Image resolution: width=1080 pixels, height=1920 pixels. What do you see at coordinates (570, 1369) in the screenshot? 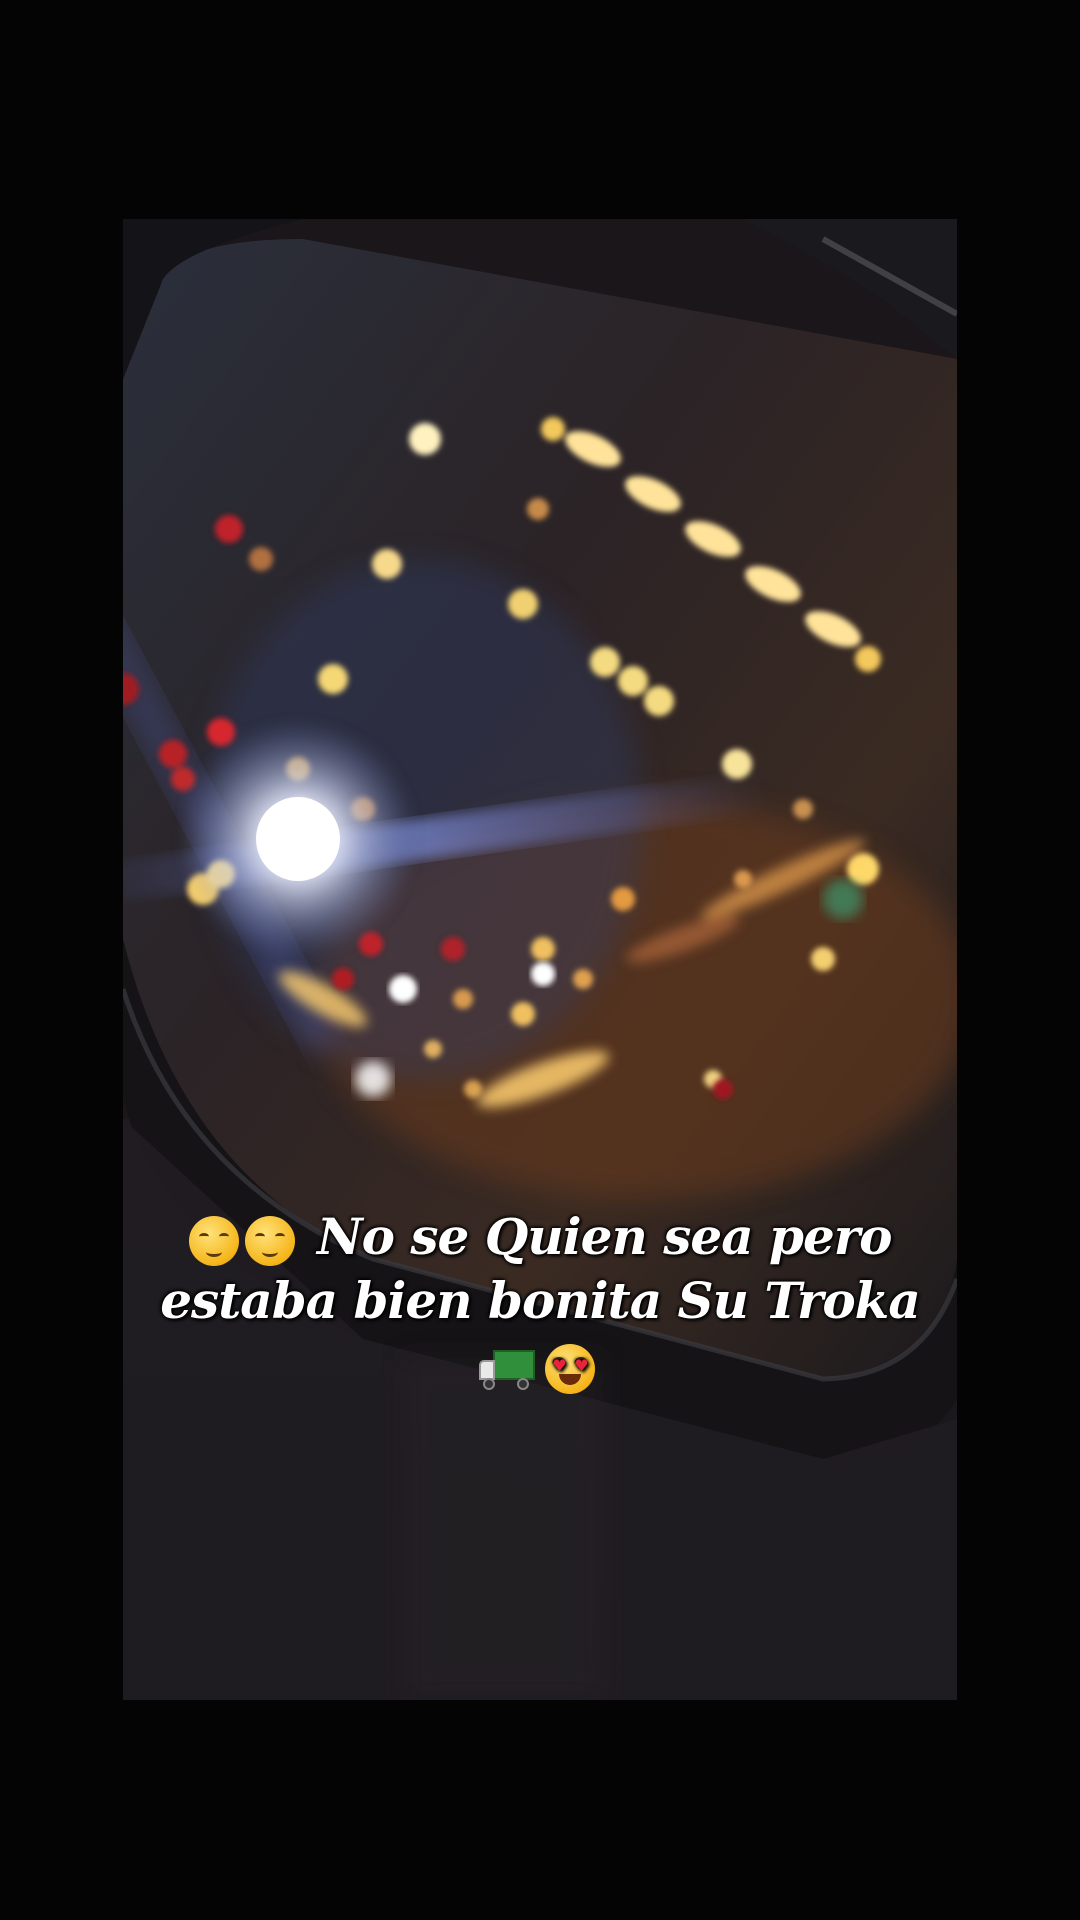
I see `heart-eyes-icon: ♥ ♥` at bounding box center [570, 1369].